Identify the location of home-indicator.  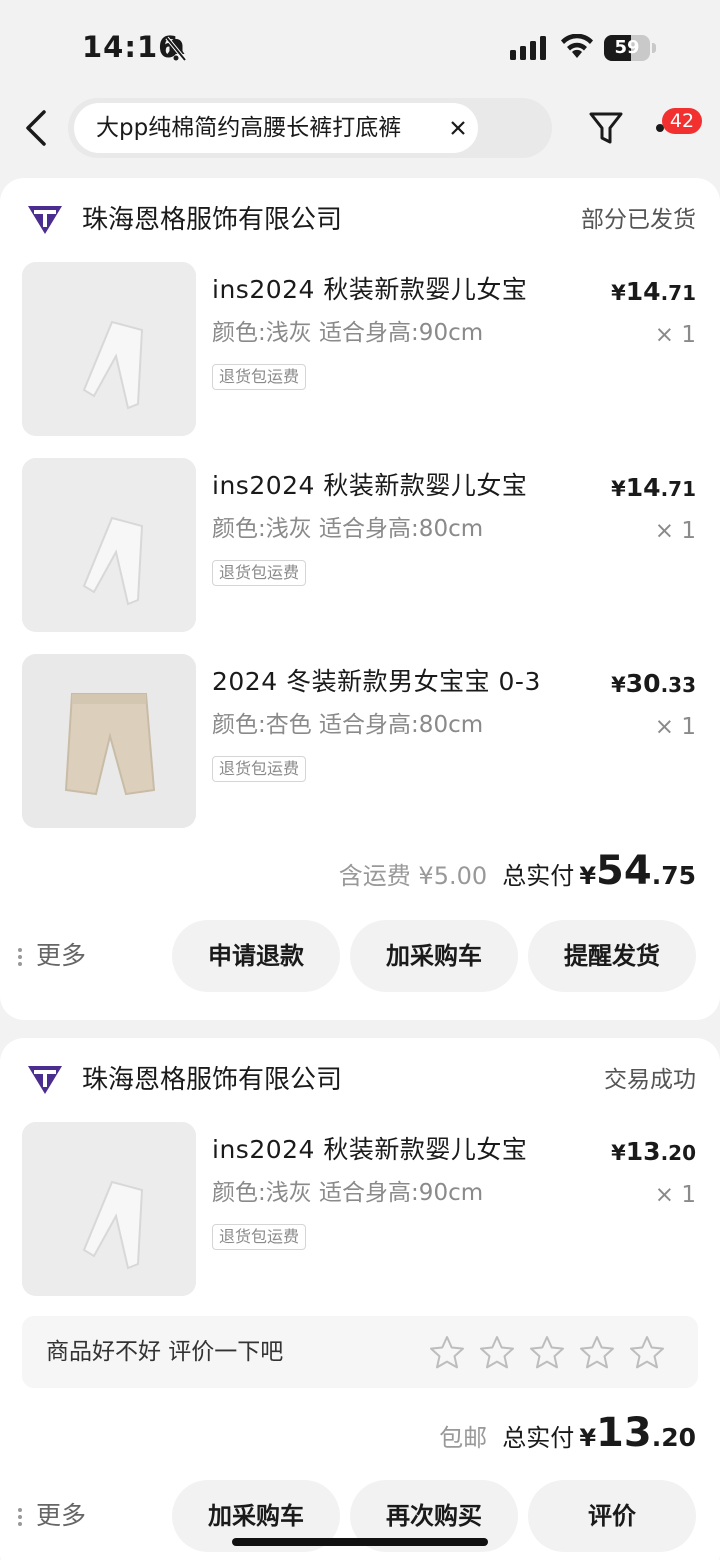
(360, 1542).